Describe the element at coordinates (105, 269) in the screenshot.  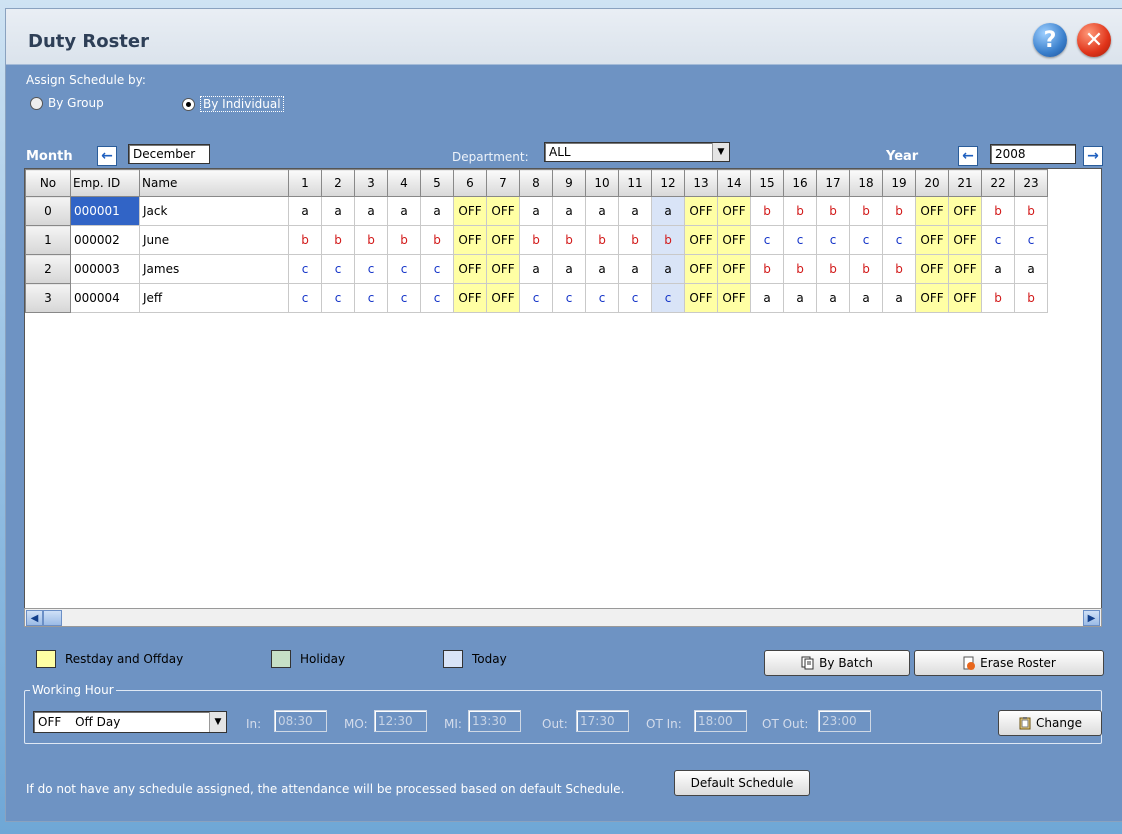
I see `emp-id-cell: 000003` at that location.